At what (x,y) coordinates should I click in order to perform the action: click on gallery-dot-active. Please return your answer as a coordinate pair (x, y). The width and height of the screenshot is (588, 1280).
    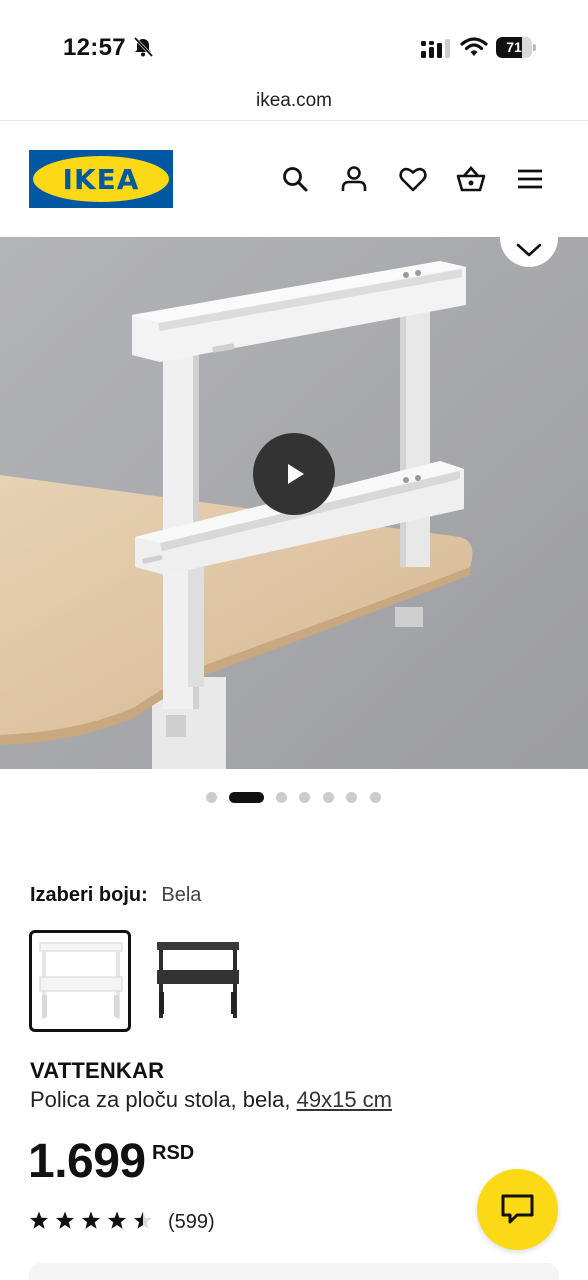
    Looking at the image, I should click on (246, 797).